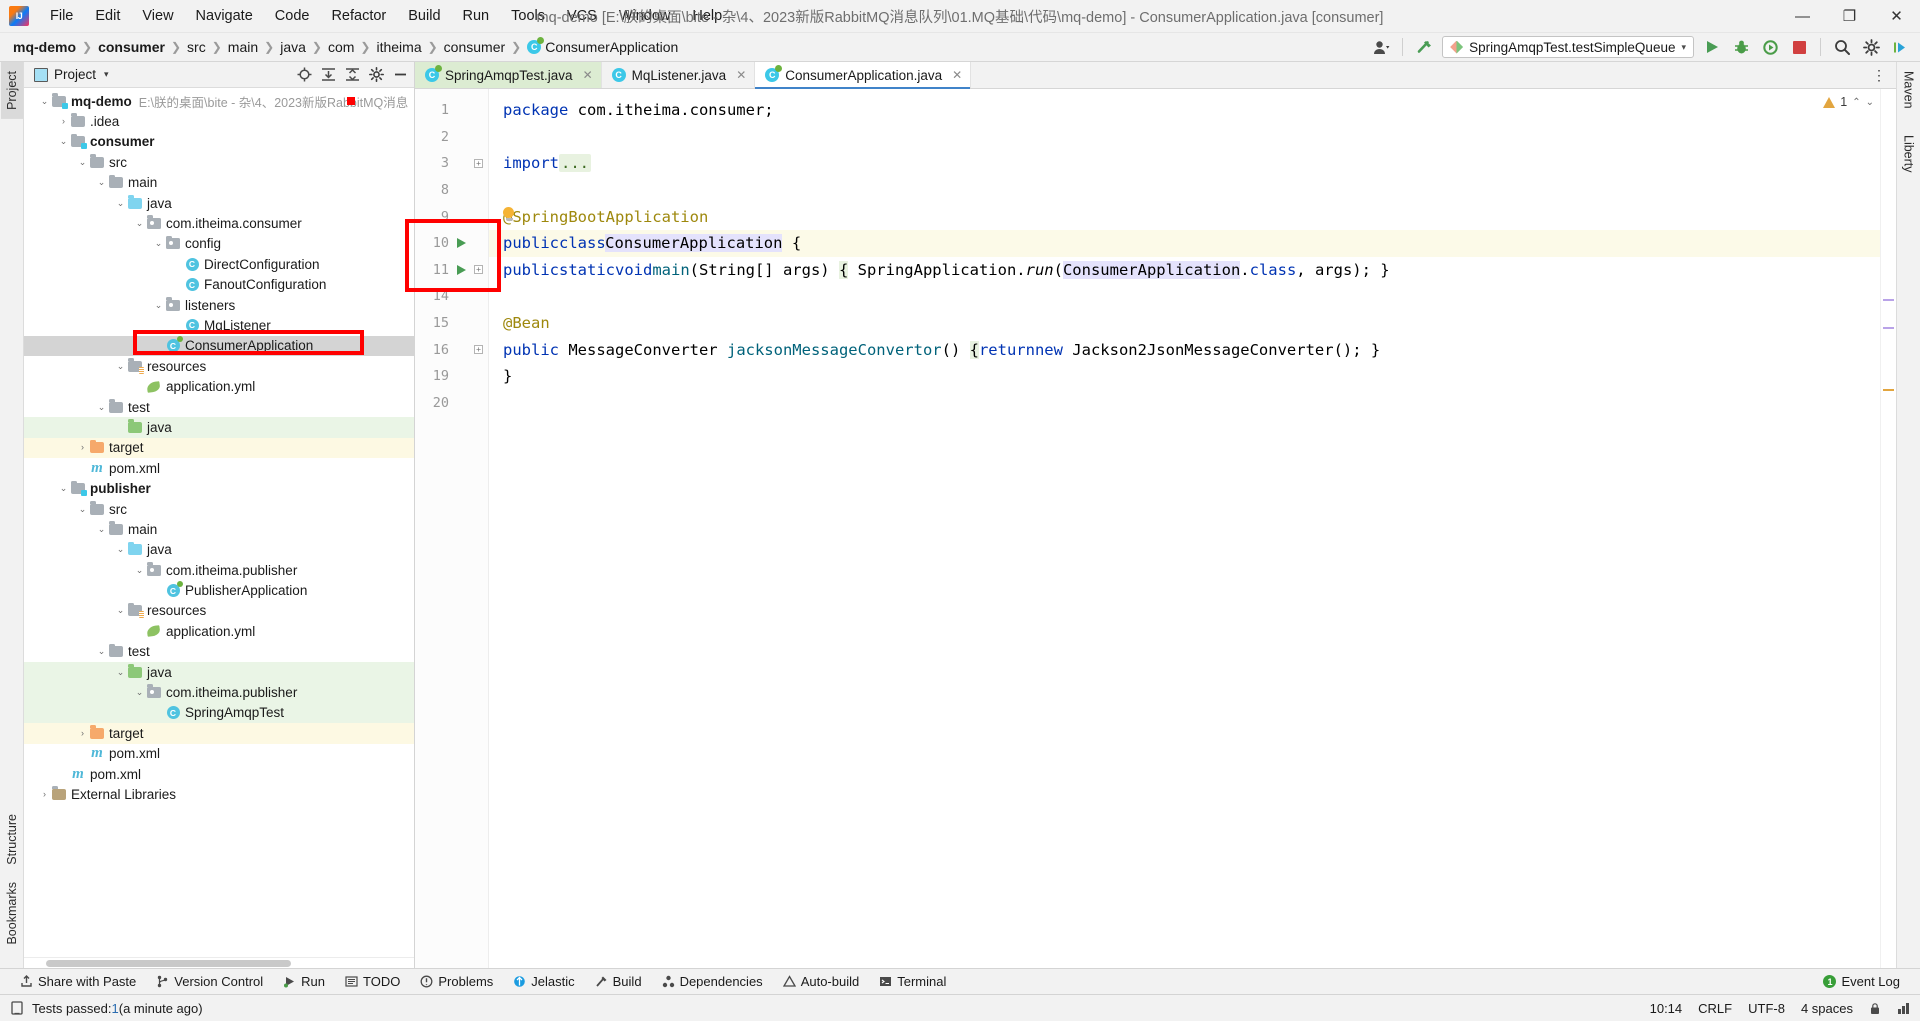  Describe the element at coordinates (1827, 1008) in the screenshot. I see `indent-setting: 4 spaces` at that location.